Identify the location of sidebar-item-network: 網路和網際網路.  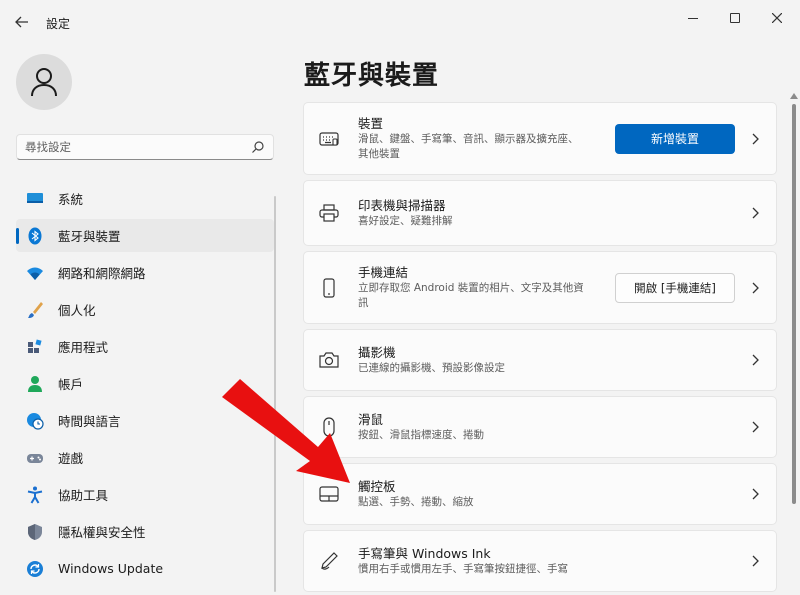
(145, 272).